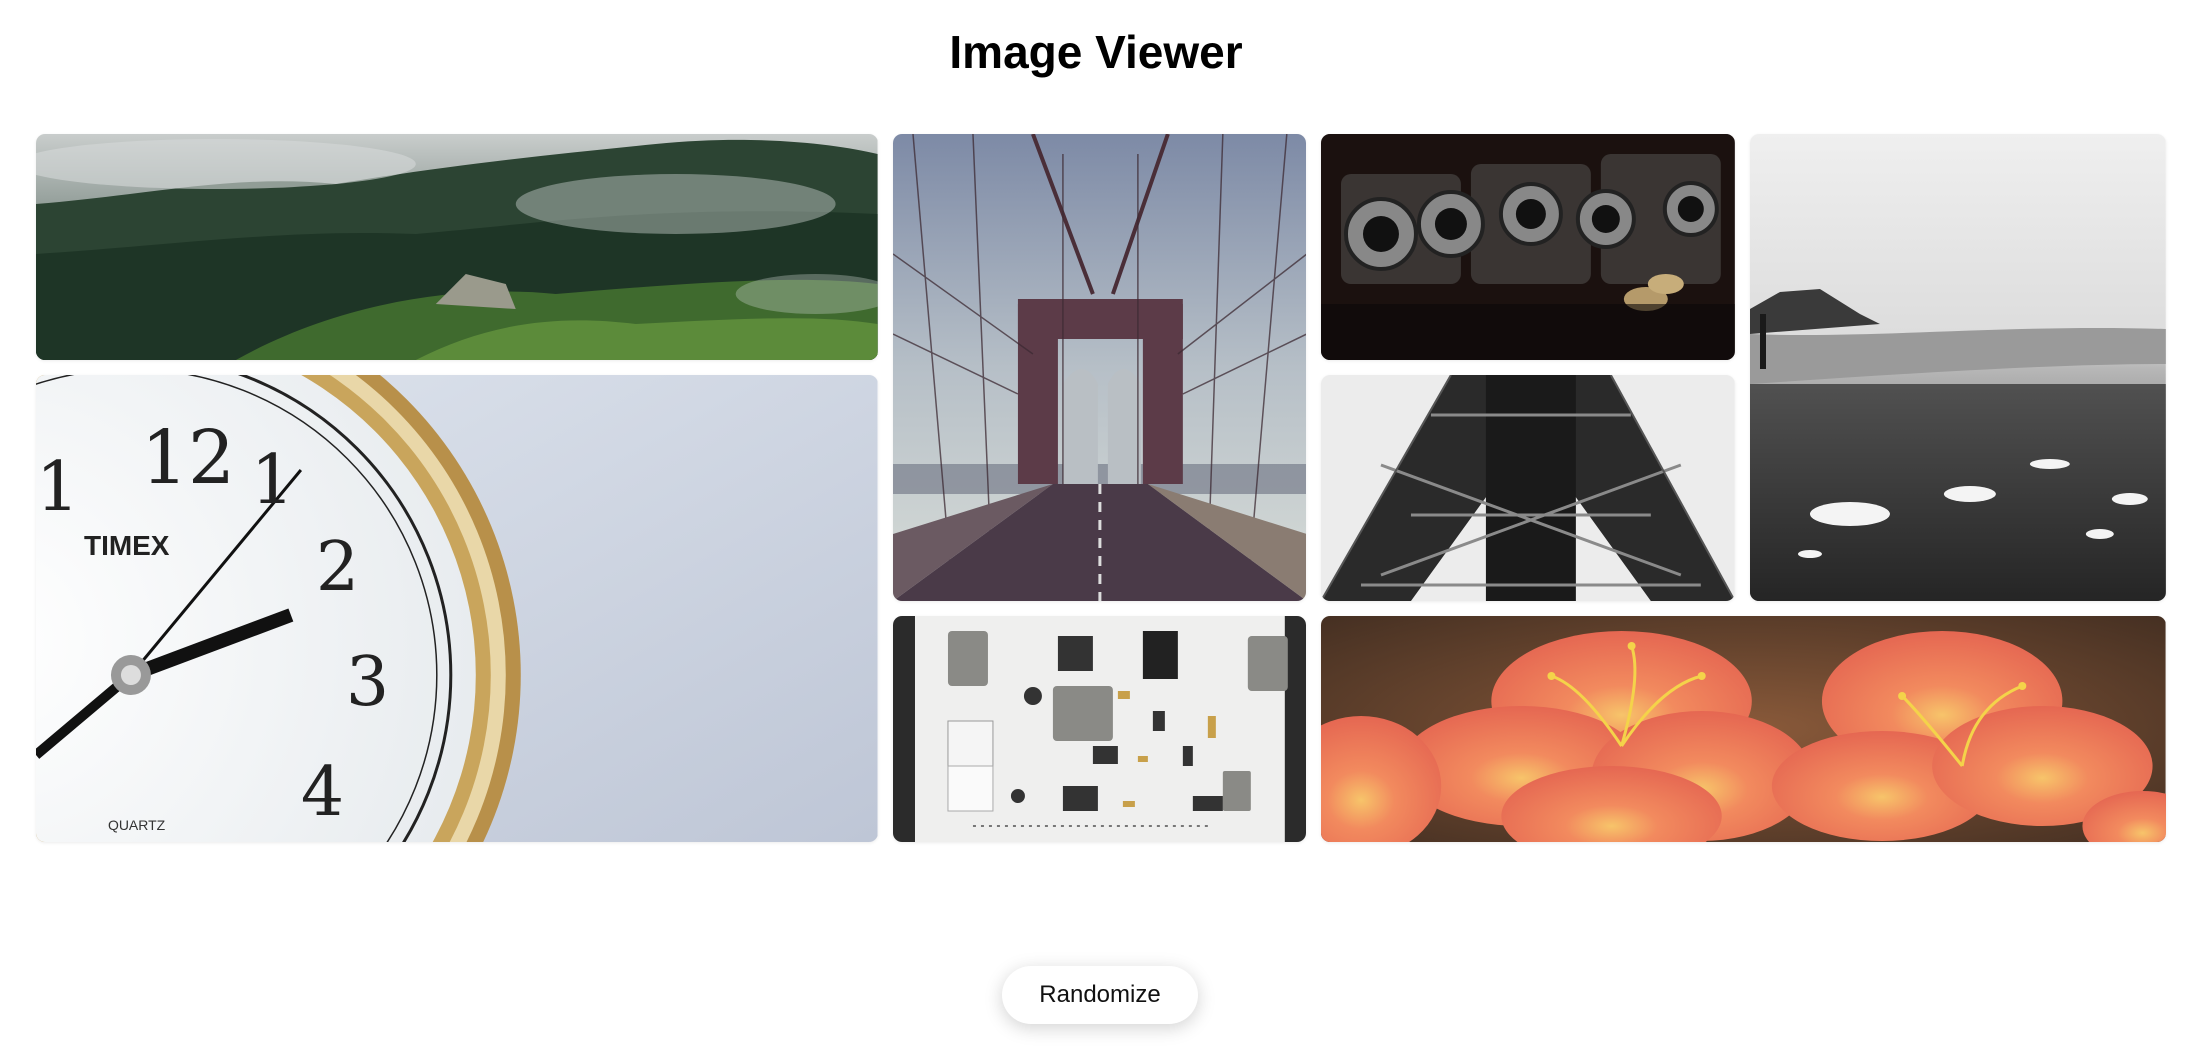 The width and height of the screenshot is (2192, 1063). I want to click on svg-text: 3, so click(367, 682).